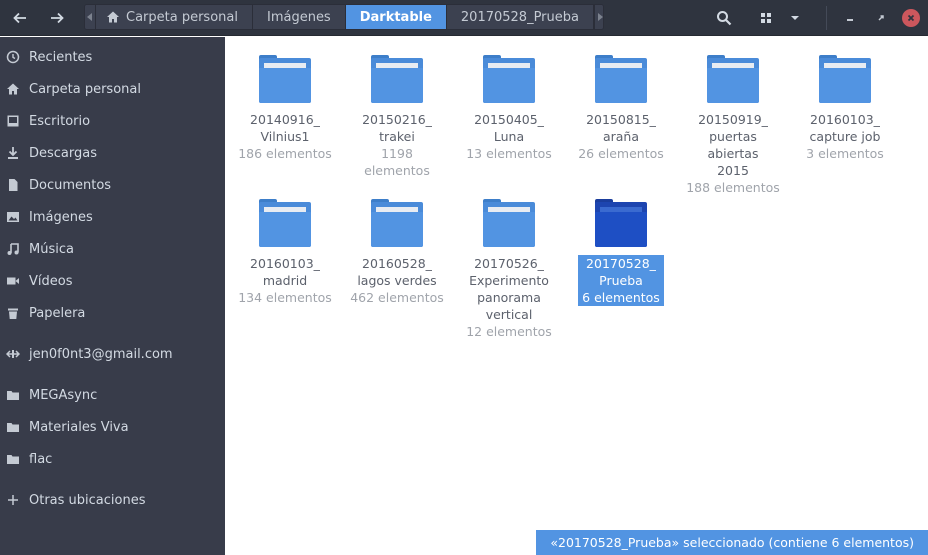 This screenshot has width=928, height=555. I want to click on maximize-icon, so click(881, 18).